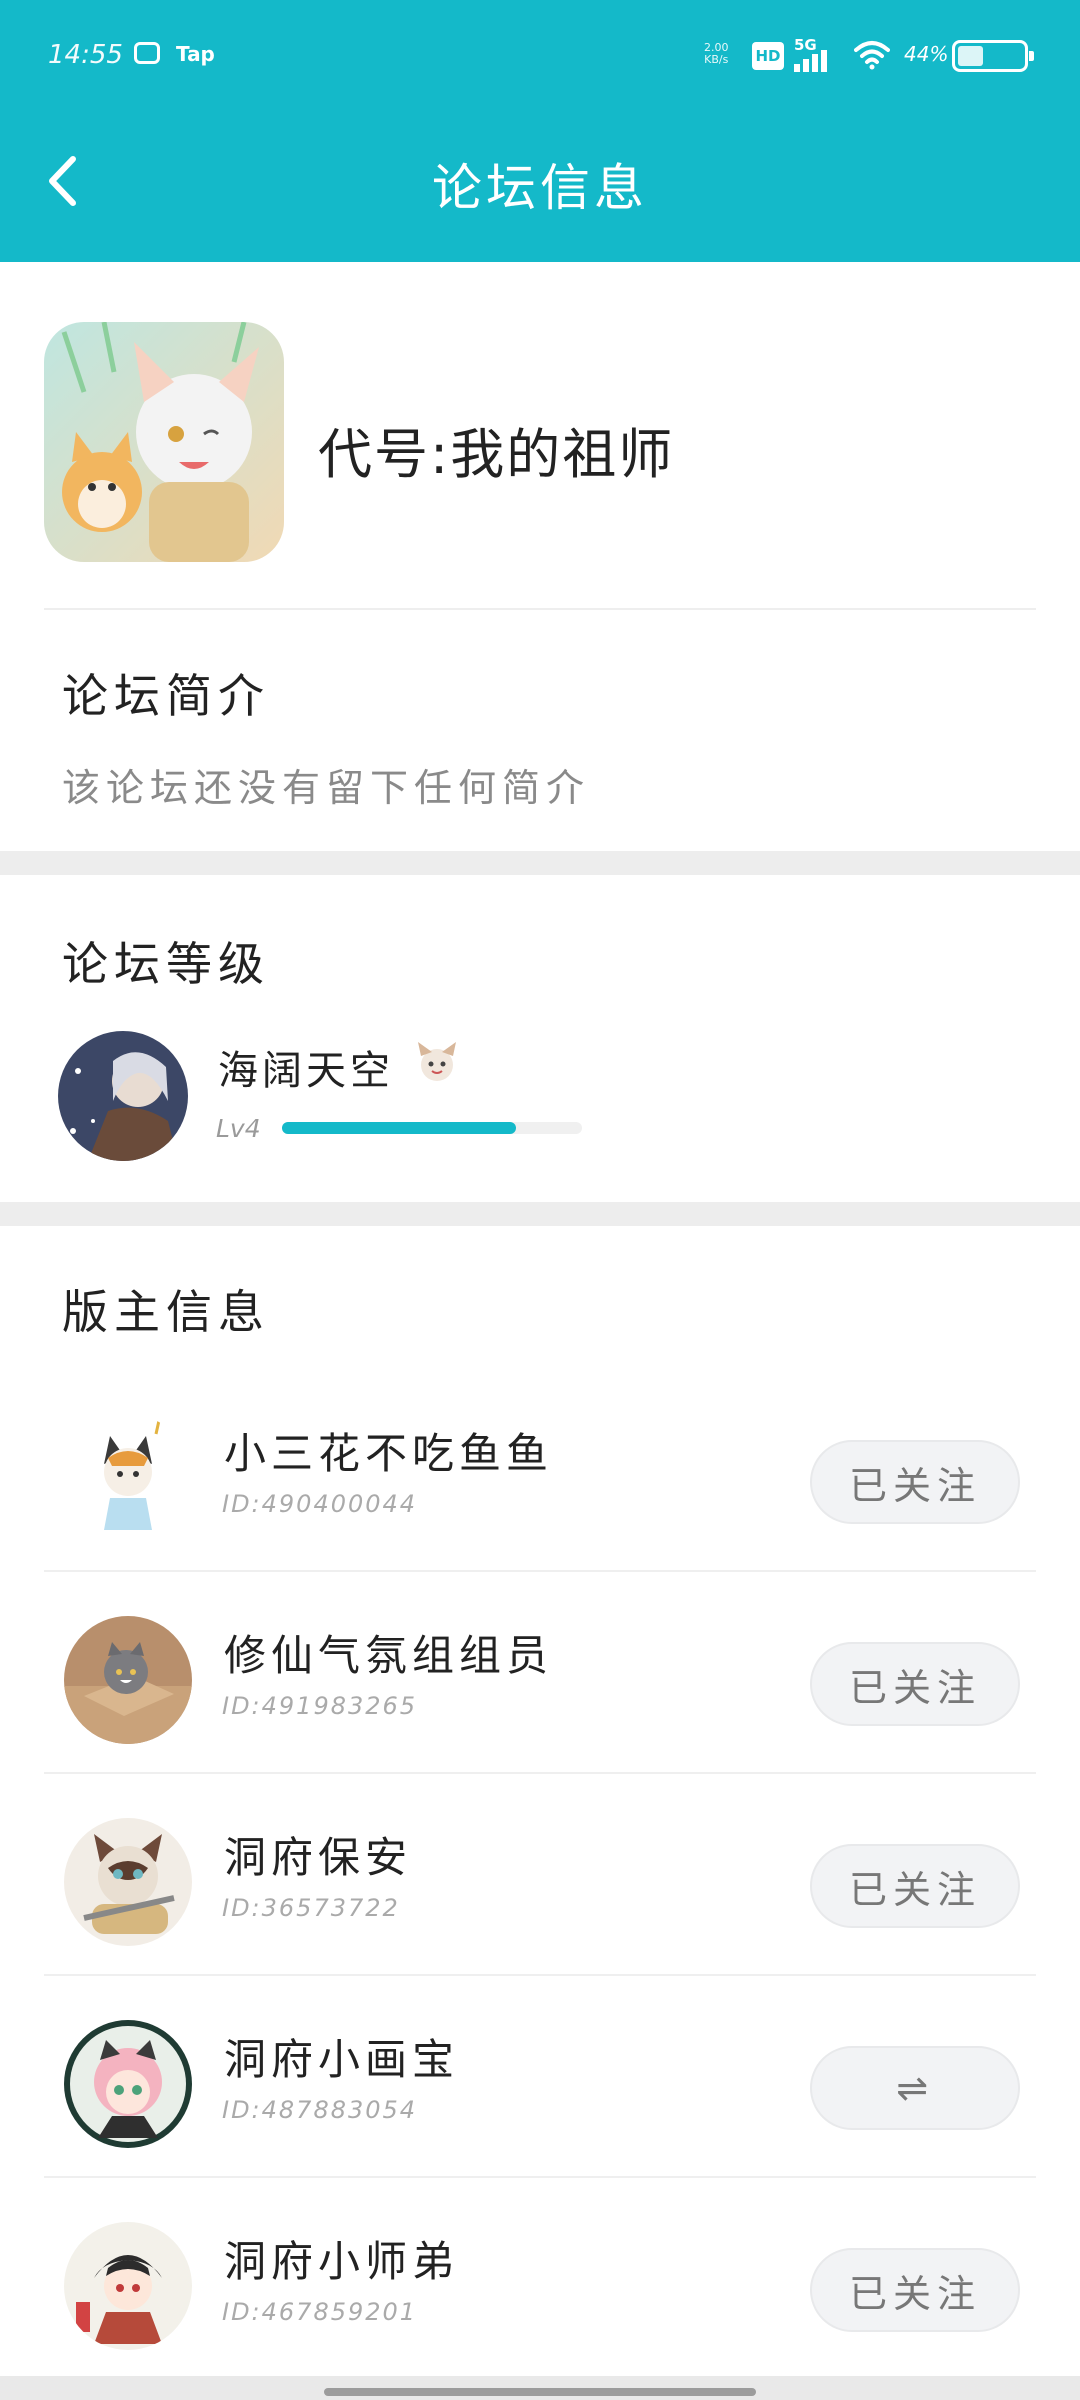 This screenshot has height=2400, width=1080. Describe the element at coordinates (540, 2279) in the screenshot. I see `list-item: 洞府小师弟 ID:467859201 已关注` at that location.